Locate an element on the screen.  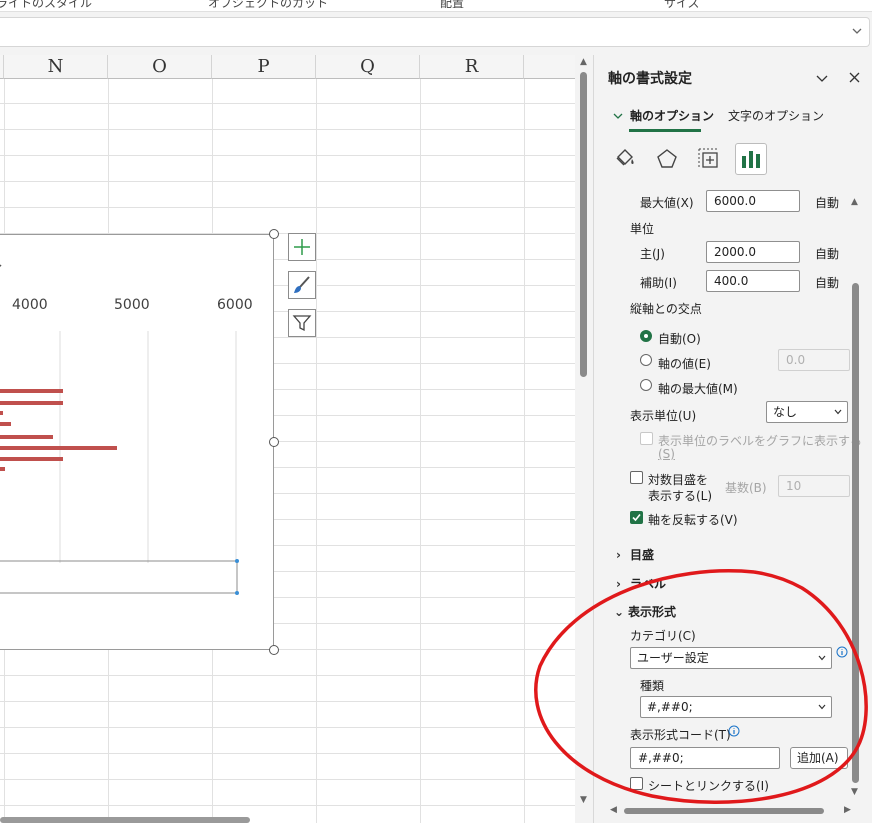
type-select: #,##0; is located at coordinates (736, 707).